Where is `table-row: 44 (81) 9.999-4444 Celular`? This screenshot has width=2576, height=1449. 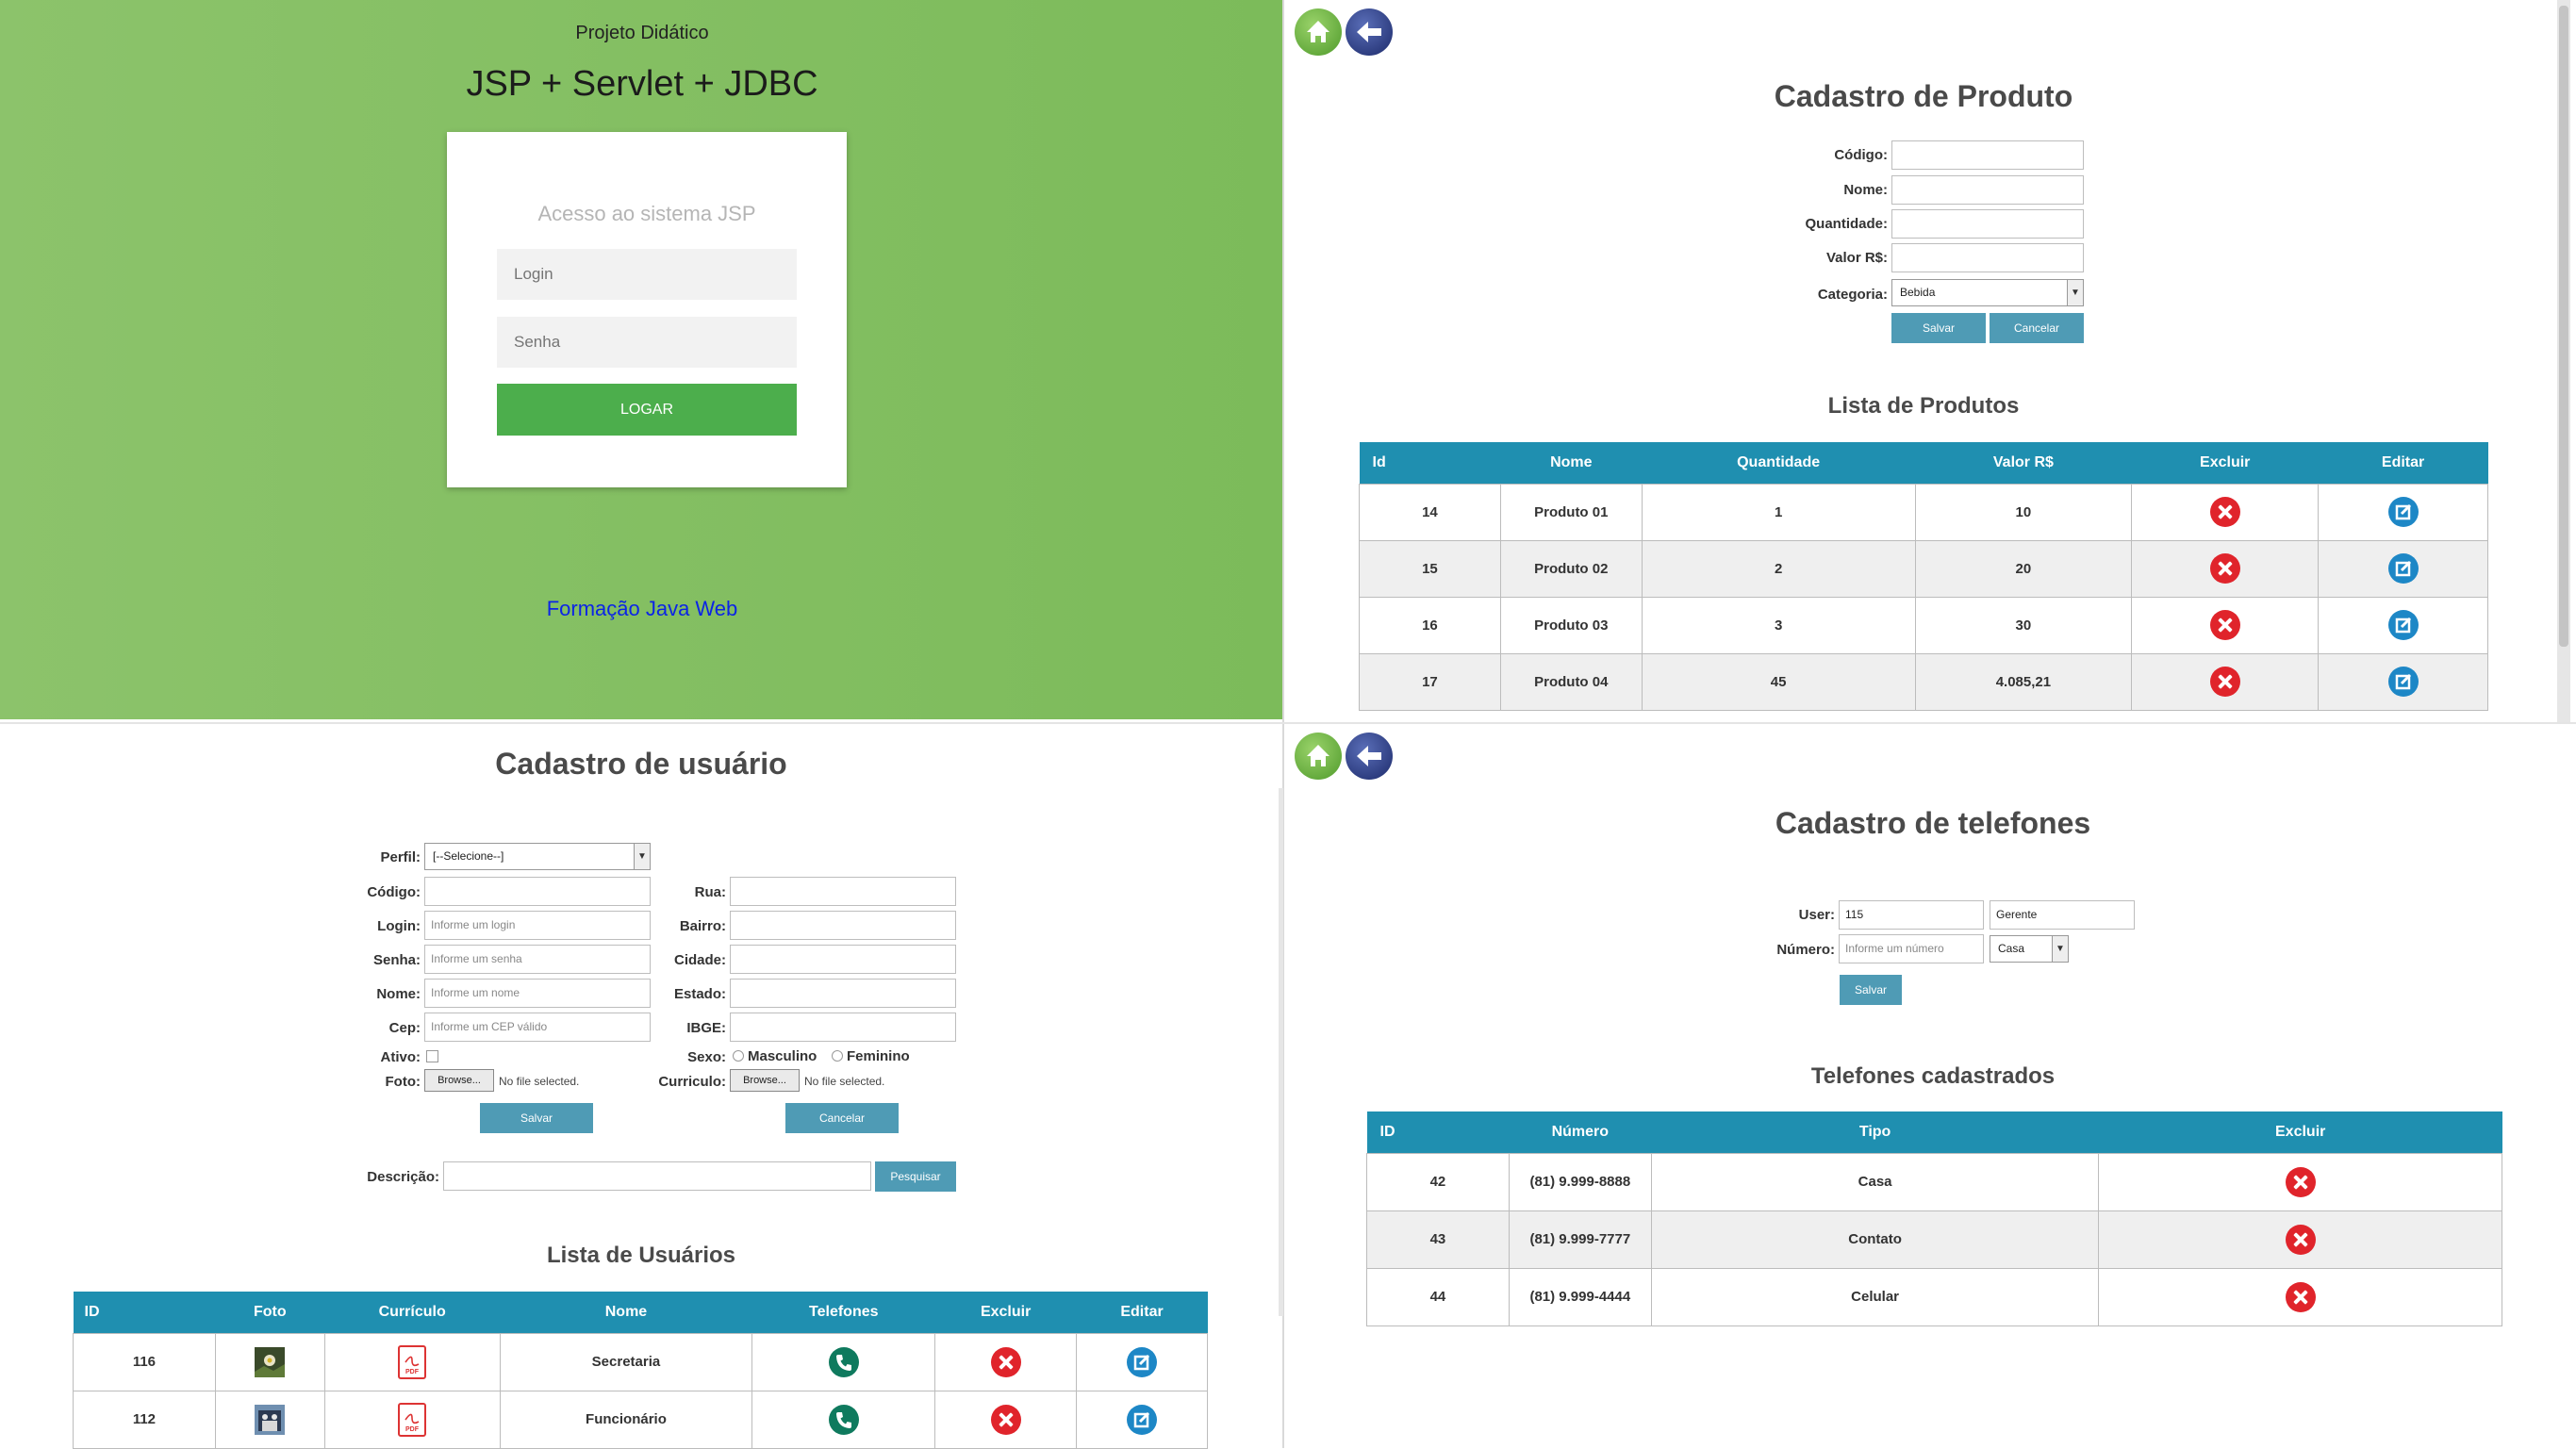
table-row: 44 (81) 9.999-4444 Celular is located at coordinates (1934, 1296).